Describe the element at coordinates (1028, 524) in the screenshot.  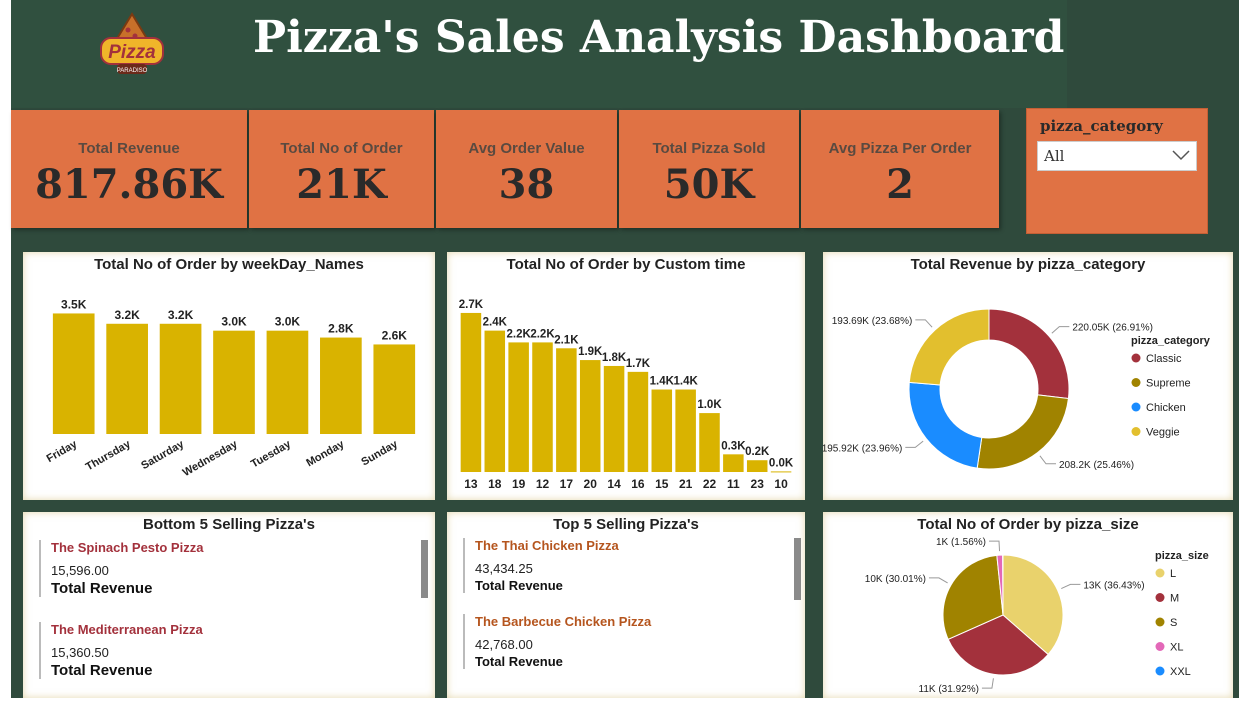
I see `chart-title: Total No of Order by pizza_size` at that location.